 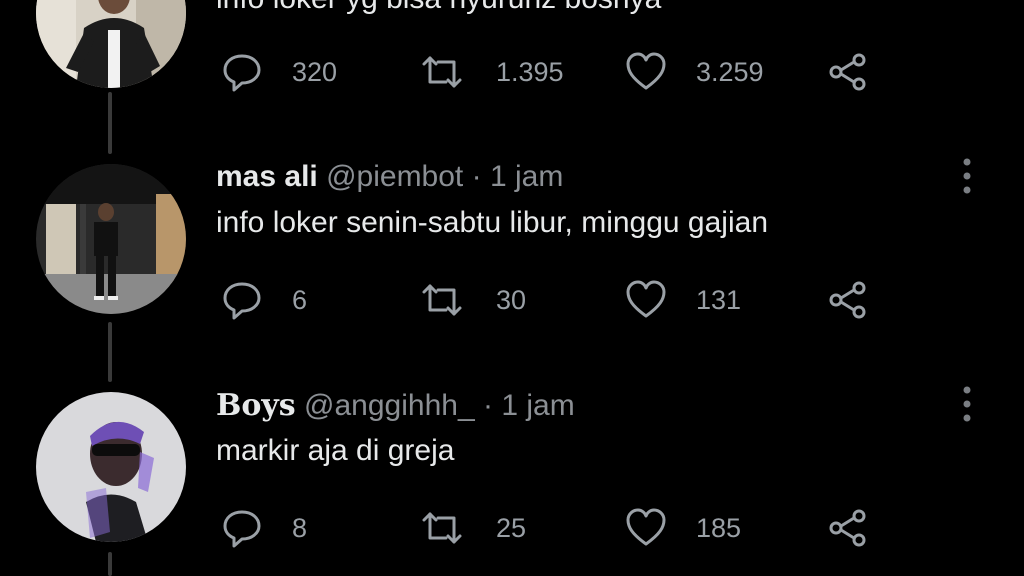 What do you see at coordinates (389, 405) in the screenshot?
I see `username: @anggihhh_` at bounding box center [389, 405].